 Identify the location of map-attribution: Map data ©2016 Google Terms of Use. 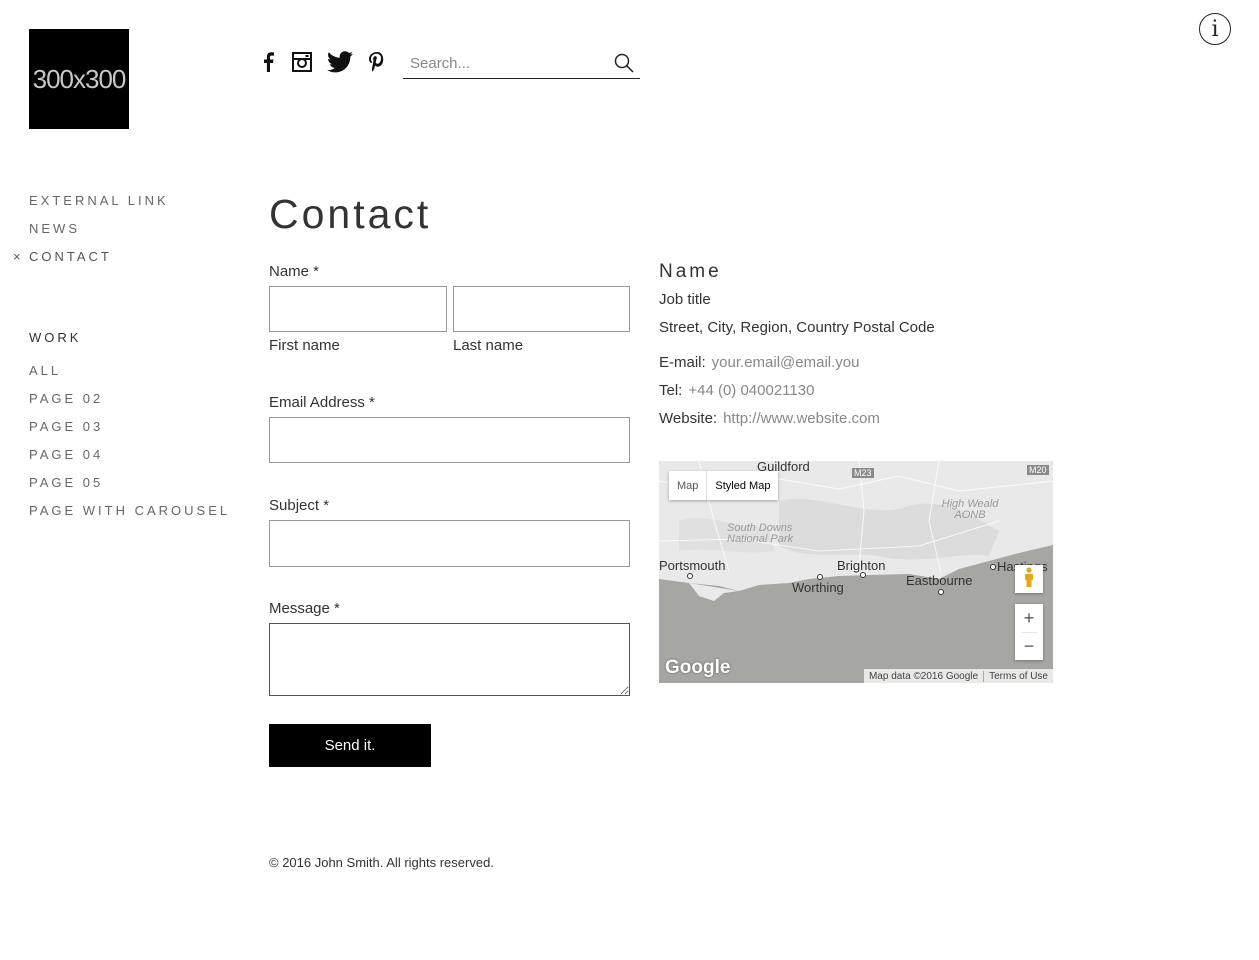
(958, 676).